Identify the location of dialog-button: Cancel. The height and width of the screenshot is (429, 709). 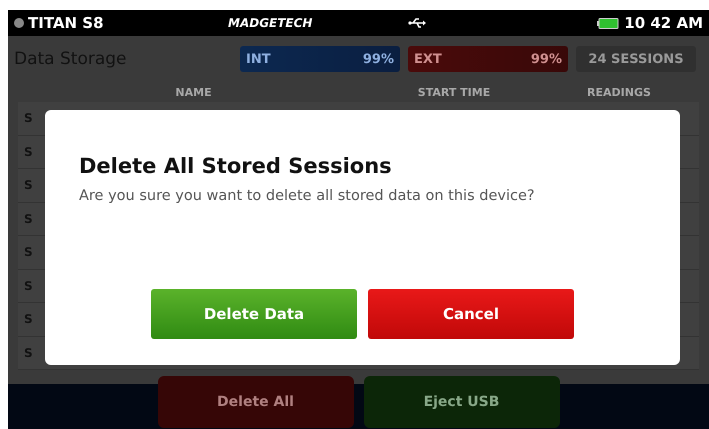
(471, 314).